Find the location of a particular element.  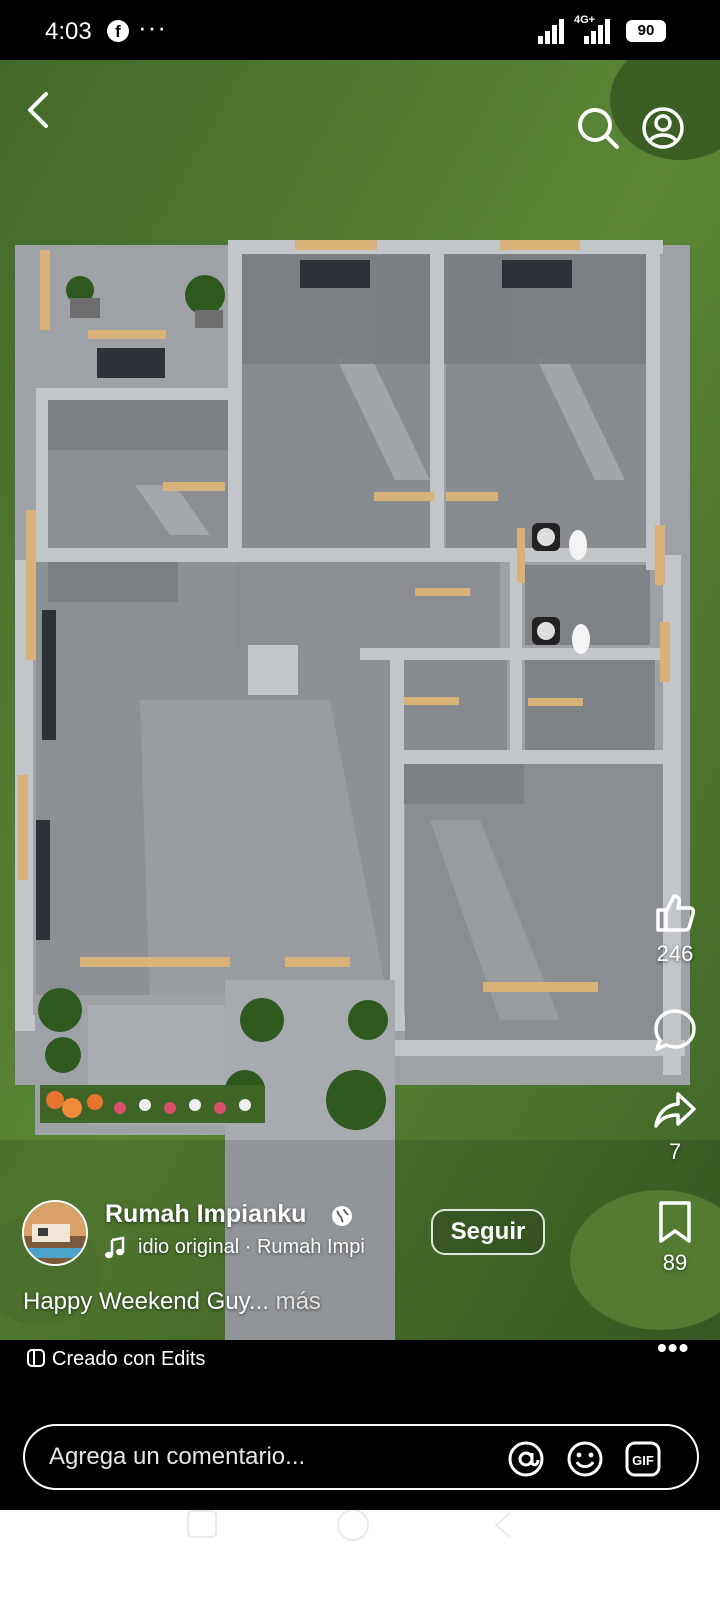

follow-button: Seguir is located at coordinates (488, 1232).